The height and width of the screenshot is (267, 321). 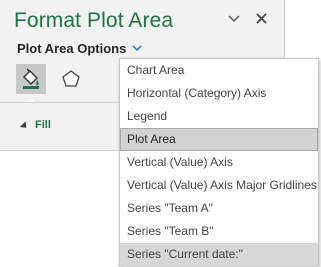 What do you see at coordinates (219, 139) in the screenshot?
I see `dropdown-item: Plot Area` at bounding box center [219, 139].